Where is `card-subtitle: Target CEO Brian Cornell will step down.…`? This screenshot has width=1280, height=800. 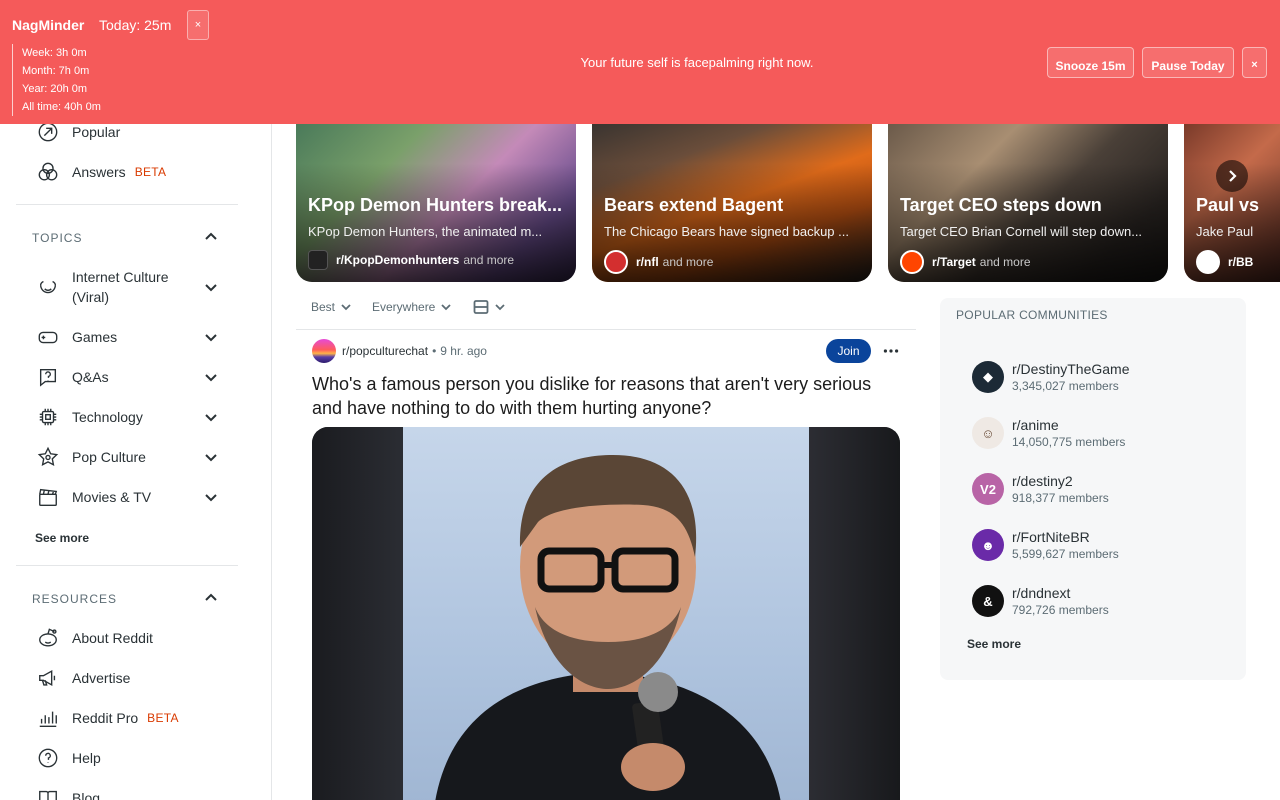
card-subtitle: Target CEO Brian Cornell will step down.… is located at coordinates (1021, 231).